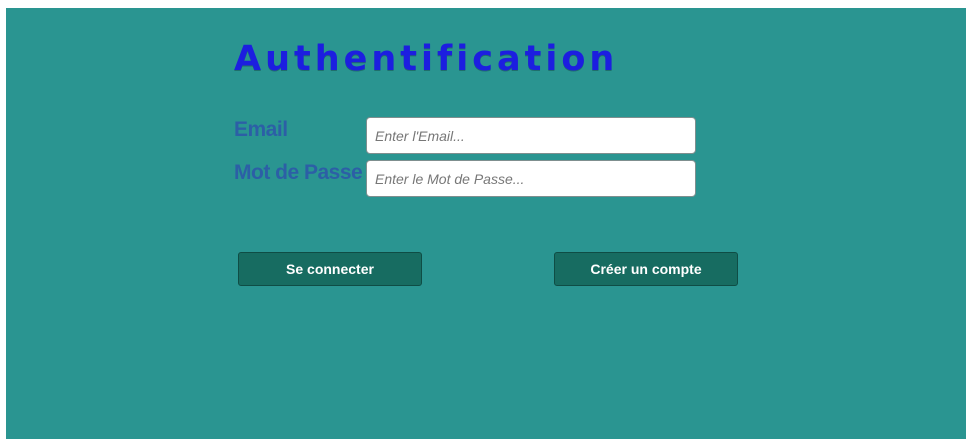  Describe the element at coordinates (646, 269) in the screenshot. I see `create-account-button: Créer un compte` at that location.